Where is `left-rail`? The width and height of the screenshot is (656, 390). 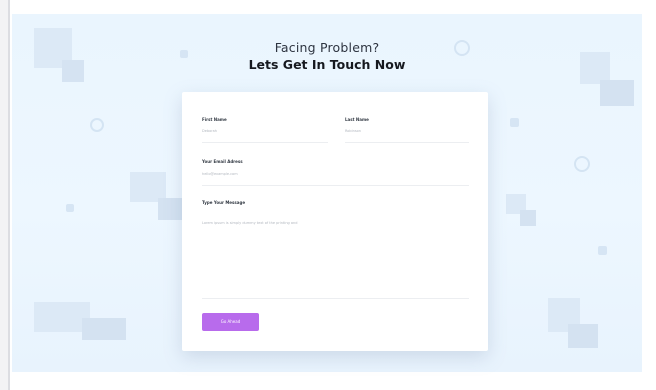 left-rail is located at coordinates (5, 195).